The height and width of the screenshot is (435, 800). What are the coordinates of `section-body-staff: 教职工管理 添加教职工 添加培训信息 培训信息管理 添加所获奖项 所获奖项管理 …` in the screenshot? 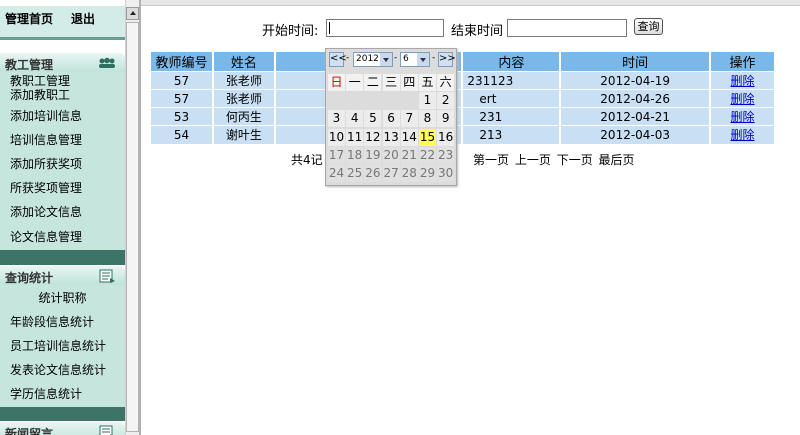 It's located at (62, 161).